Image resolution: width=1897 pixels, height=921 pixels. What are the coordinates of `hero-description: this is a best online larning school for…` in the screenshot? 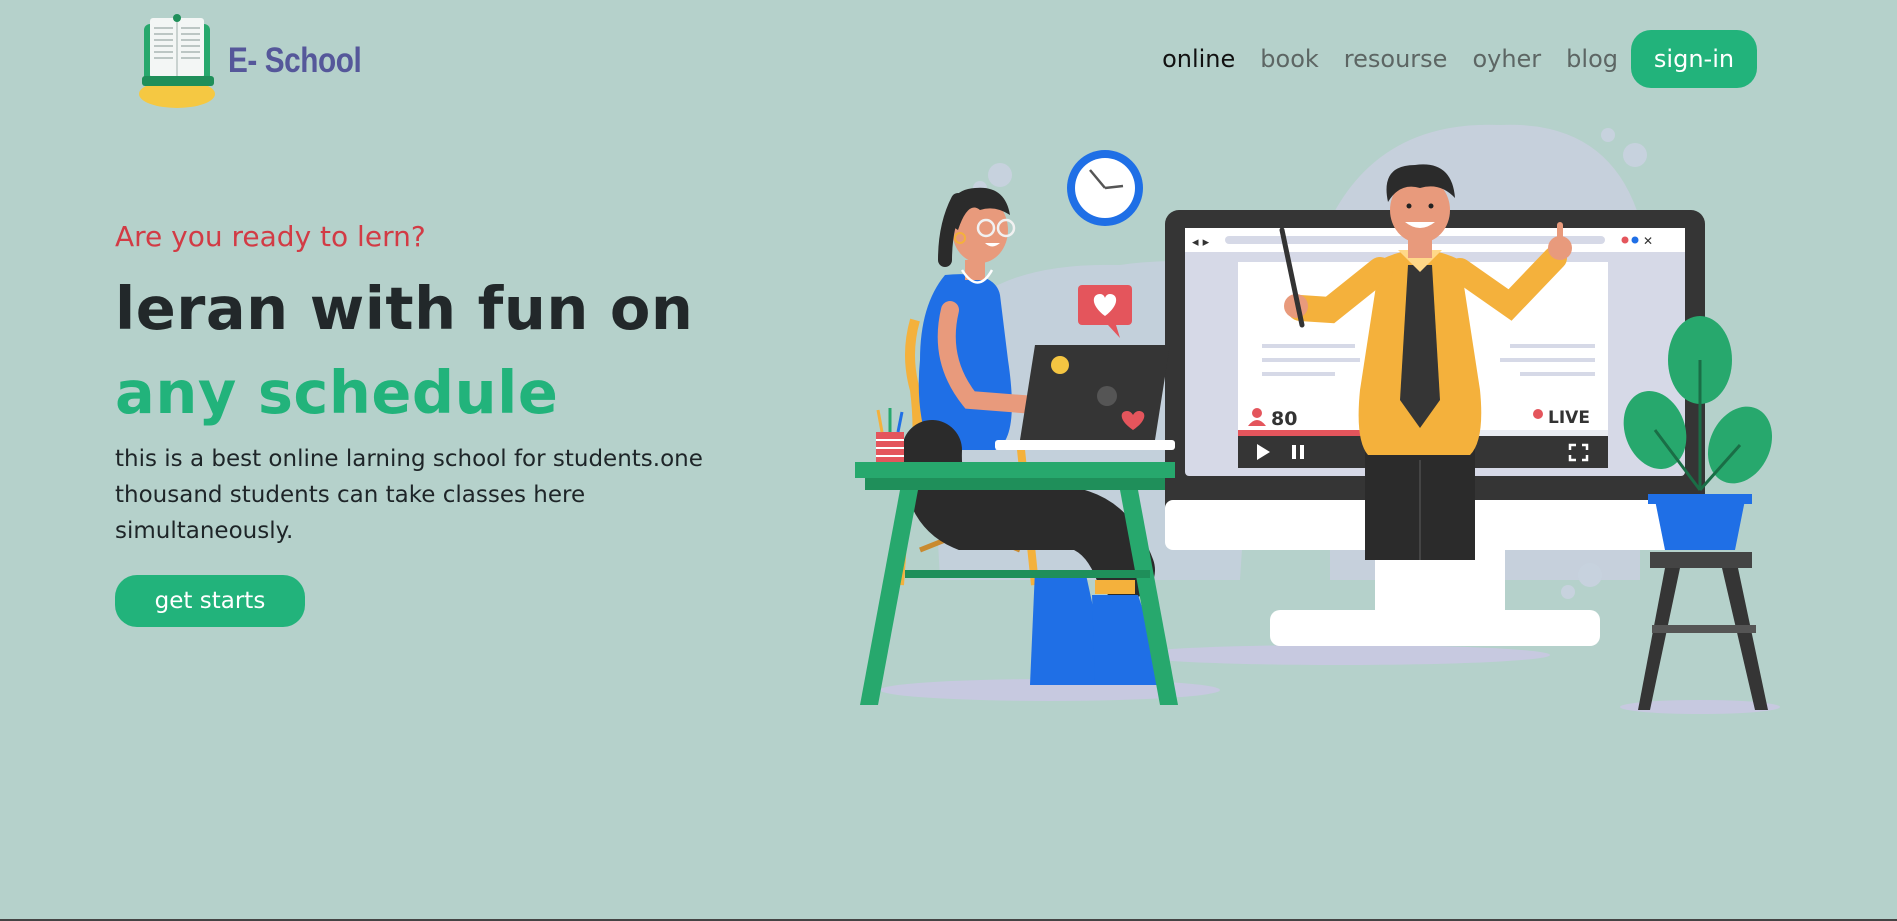 It's located at (409, 495).